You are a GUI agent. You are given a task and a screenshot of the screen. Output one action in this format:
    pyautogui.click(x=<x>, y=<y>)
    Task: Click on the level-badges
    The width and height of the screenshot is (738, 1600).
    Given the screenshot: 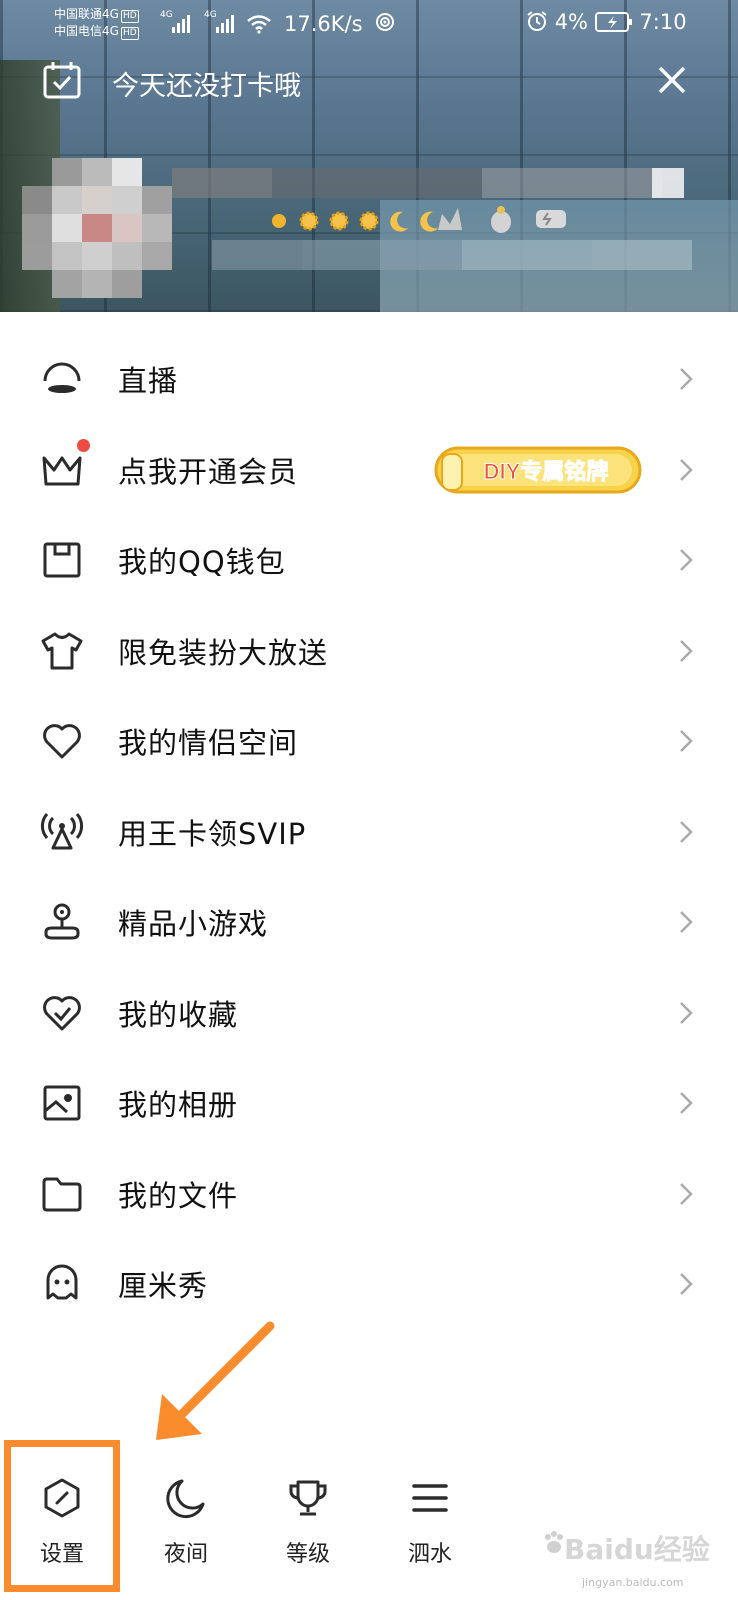 What is the action you would take?
    pyautogui.click(x=354, y=221)
    